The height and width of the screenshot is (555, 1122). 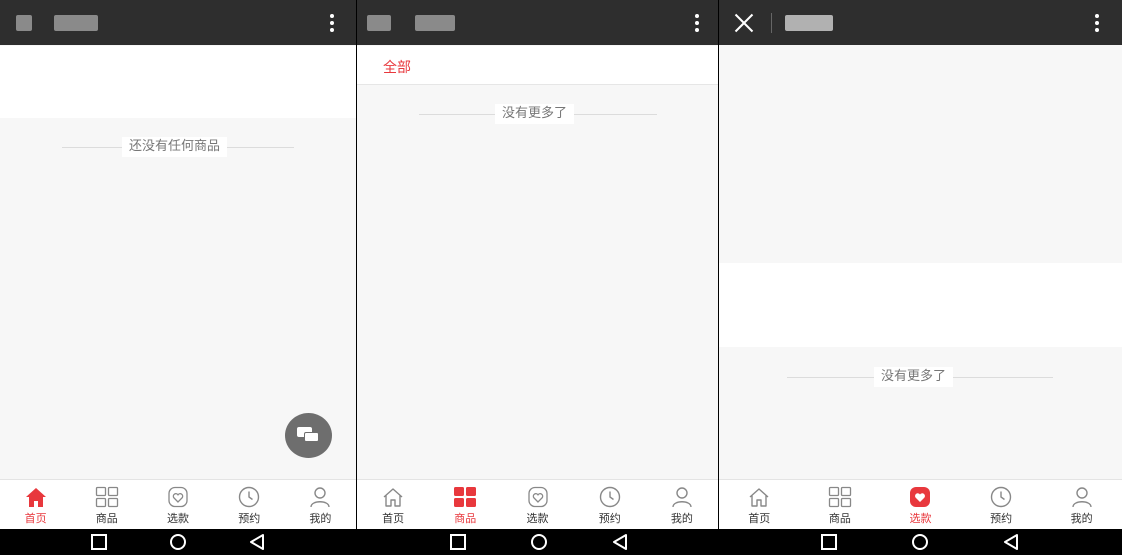 I want to click on empty-state: 还没有任何商品, so click(x=178, y=147).